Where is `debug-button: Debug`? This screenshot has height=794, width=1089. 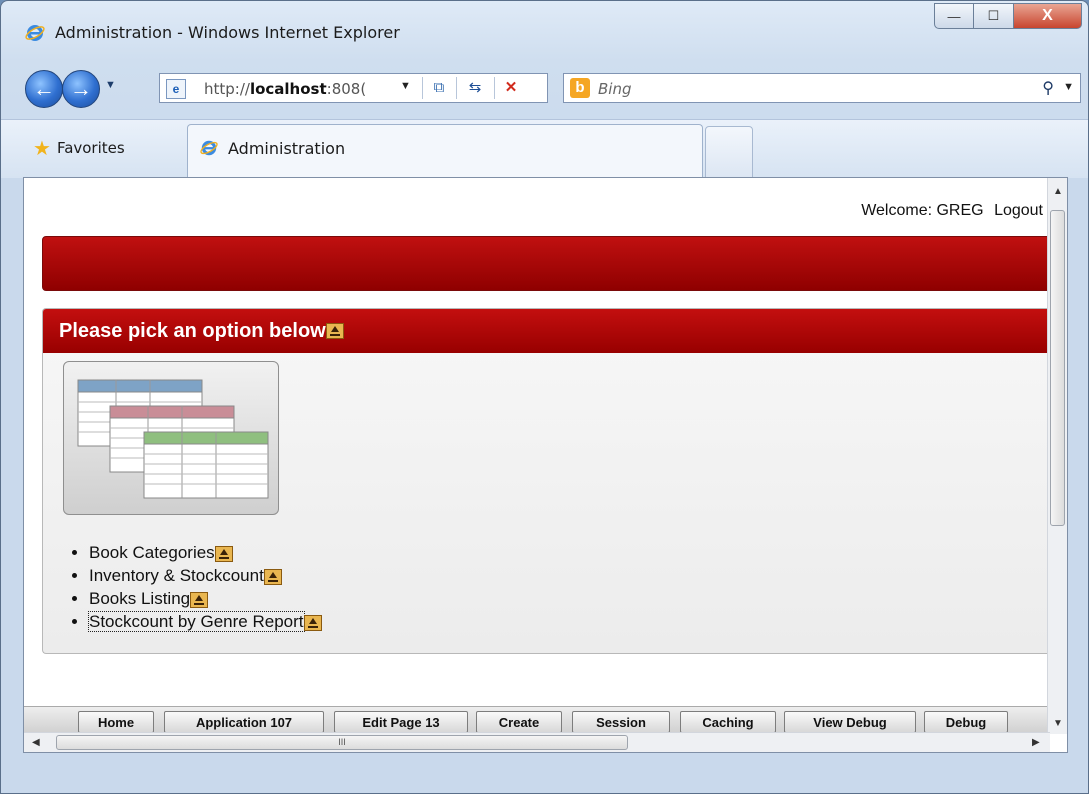 debug-button: Debug is located at coordinates (966, 722).